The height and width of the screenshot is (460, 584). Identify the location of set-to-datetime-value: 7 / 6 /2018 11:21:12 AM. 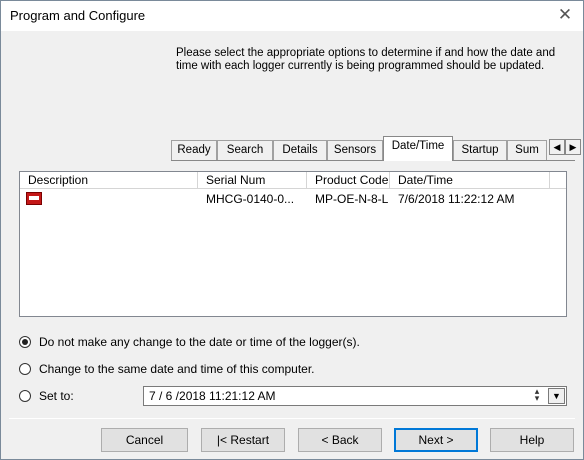
(212, 396).